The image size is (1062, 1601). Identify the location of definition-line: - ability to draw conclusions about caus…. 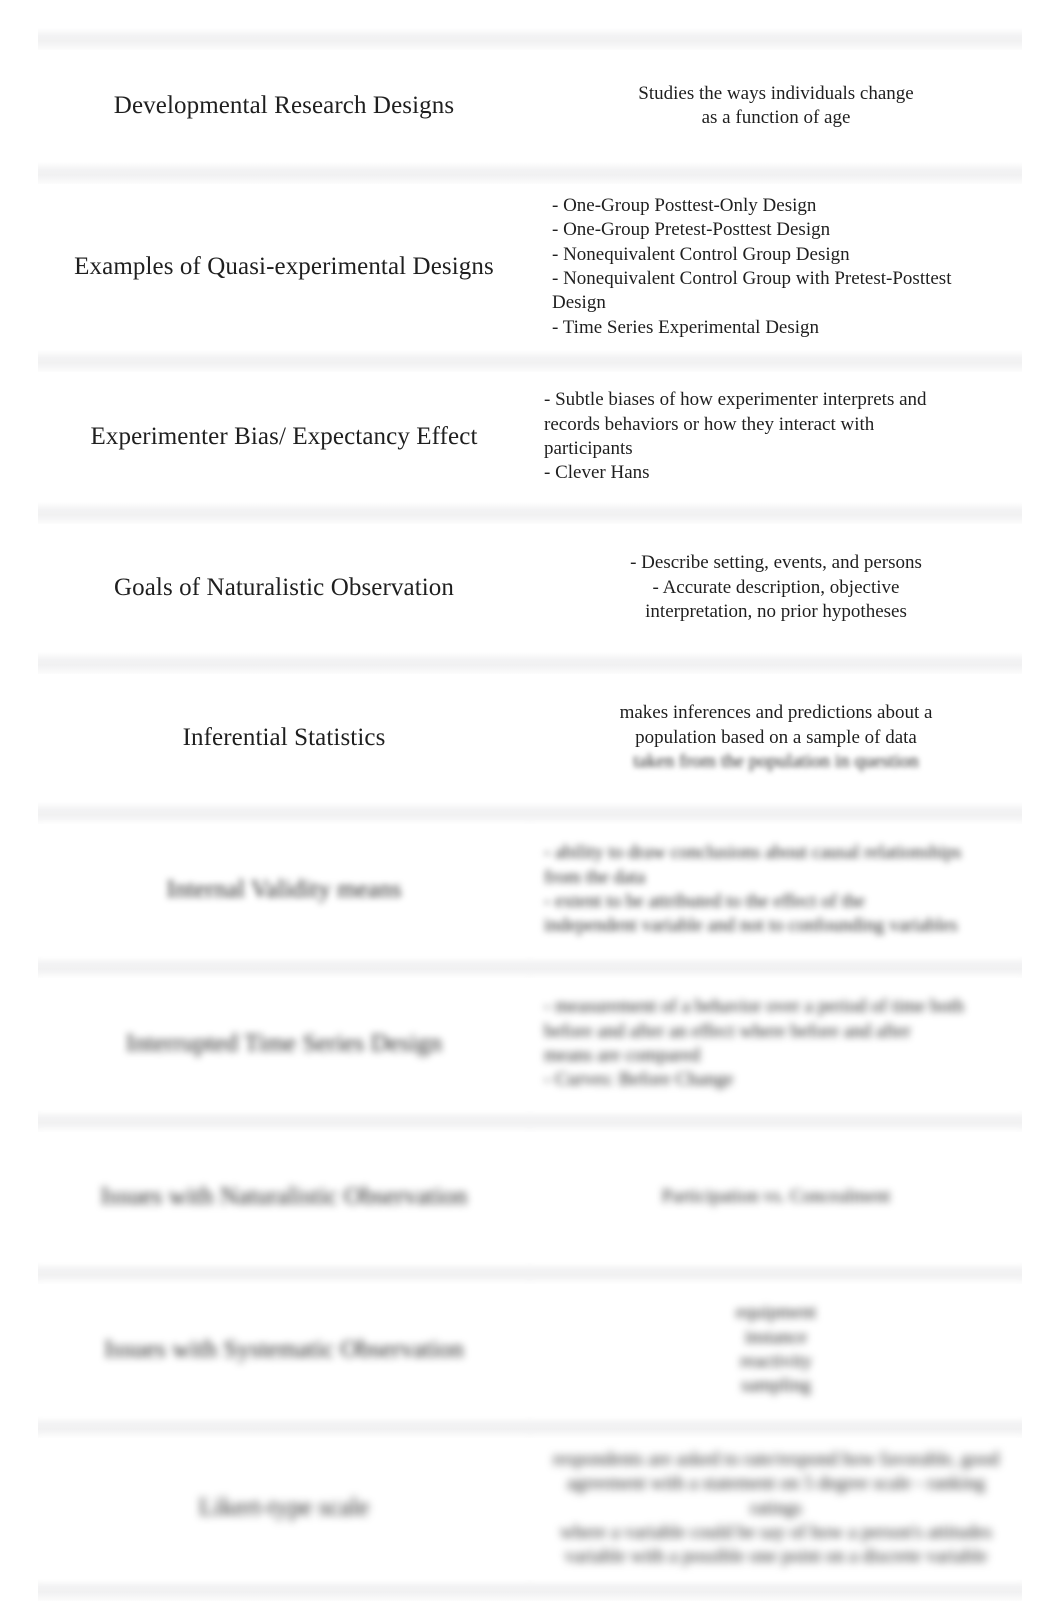
(753, 853).